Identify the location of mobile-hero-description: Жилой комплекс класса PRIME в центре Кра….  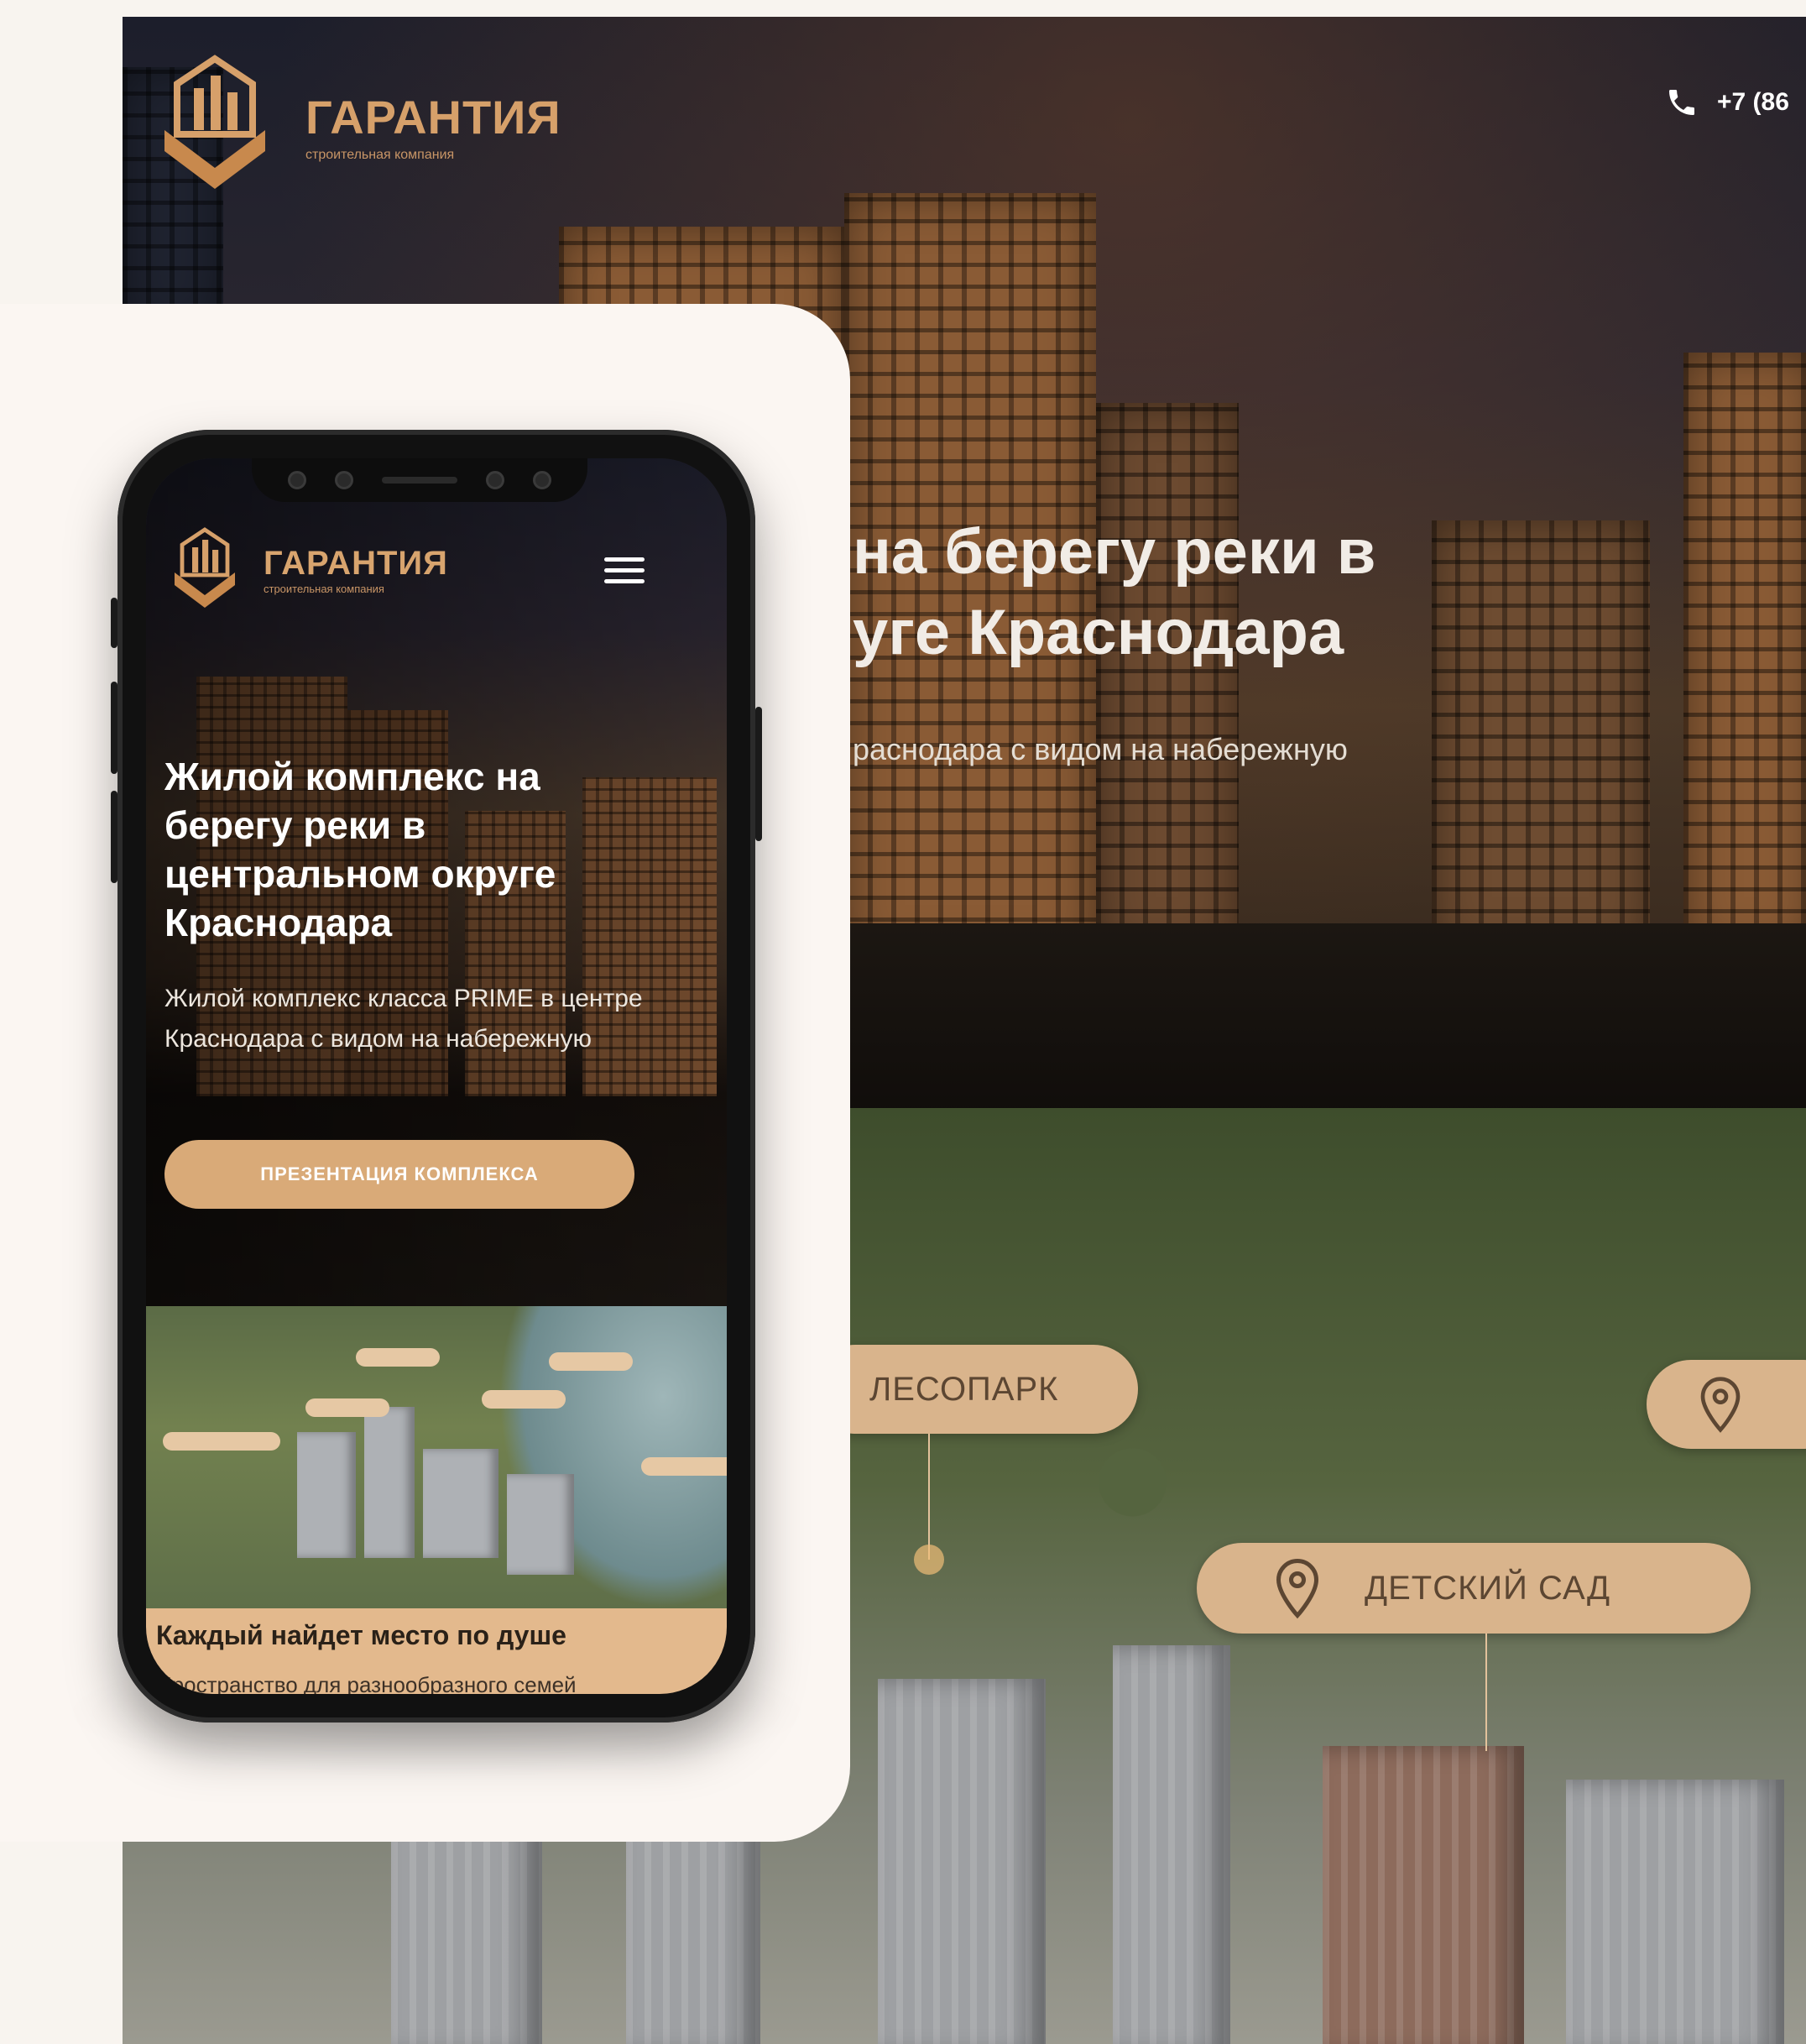
(403, 1019).